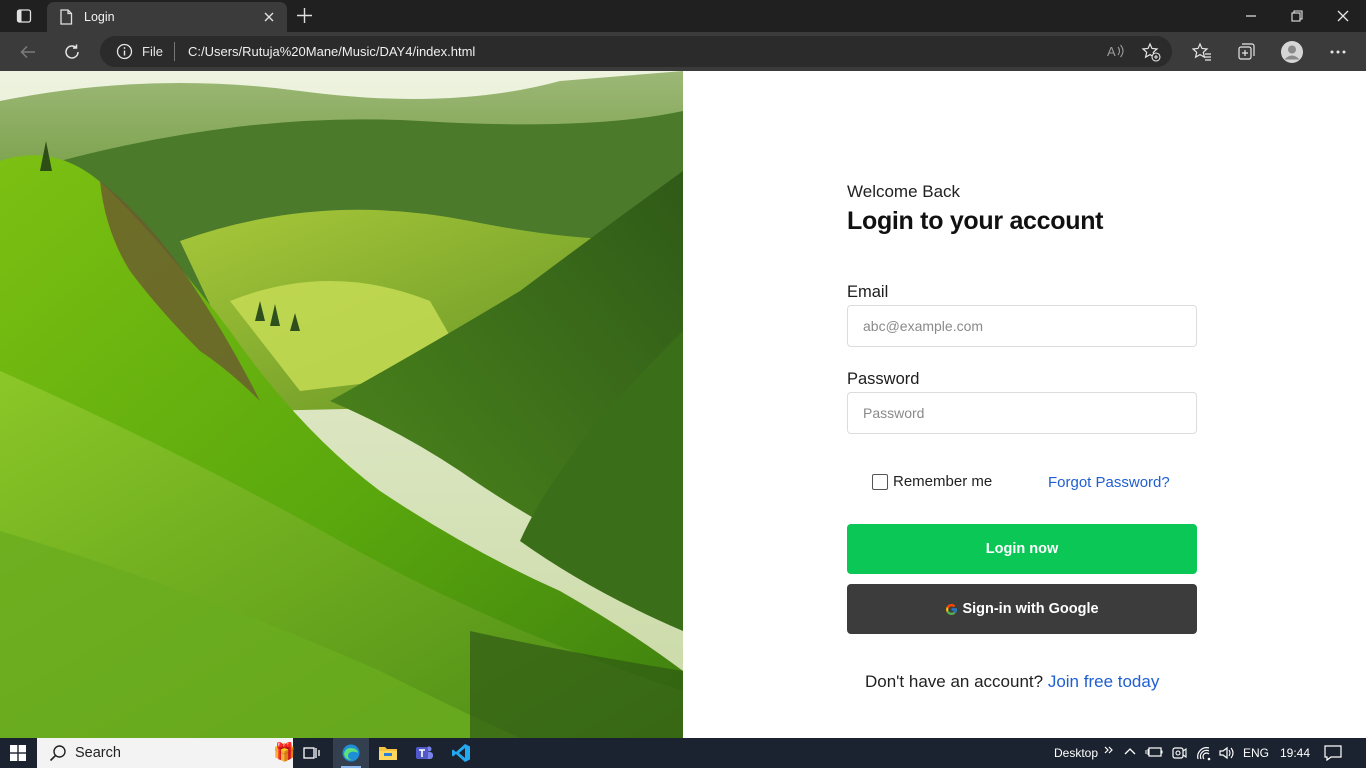  What do you see at coordinates (1338, 52) in the screenshot?
I see `more-menu-icon` at bounding box center [1338, 52].